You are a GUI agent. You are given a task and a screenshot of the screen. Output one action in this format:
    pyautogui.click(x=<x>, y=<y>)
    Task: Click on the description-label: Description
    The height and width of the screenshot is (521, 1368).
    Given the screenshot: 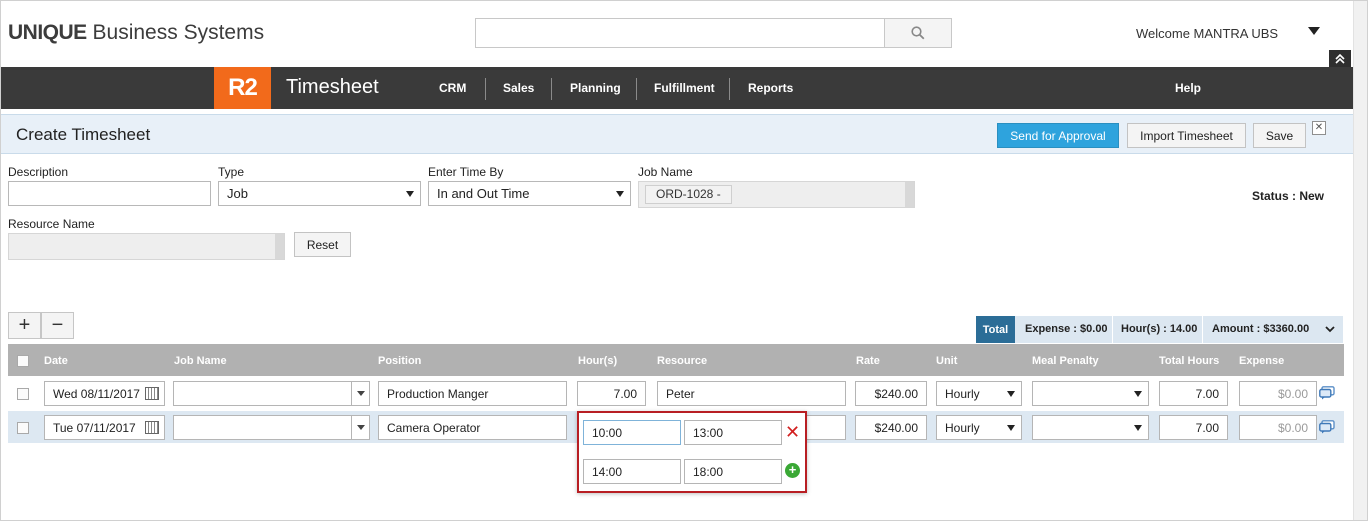 What is the action you would take?
    pyautogui.click(x=38, y=172)
    